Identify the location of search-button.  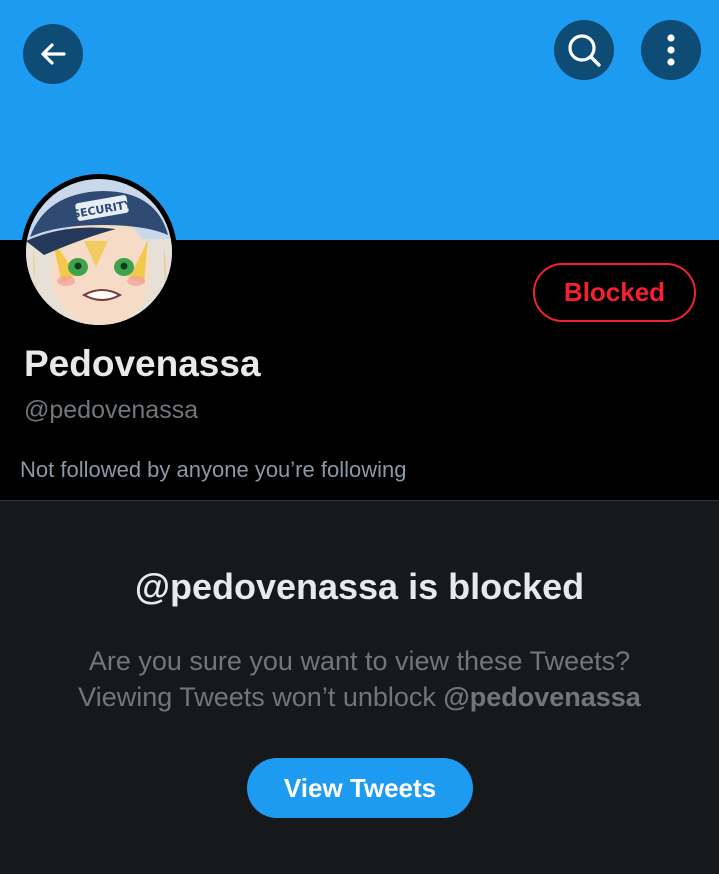
(584, 50).